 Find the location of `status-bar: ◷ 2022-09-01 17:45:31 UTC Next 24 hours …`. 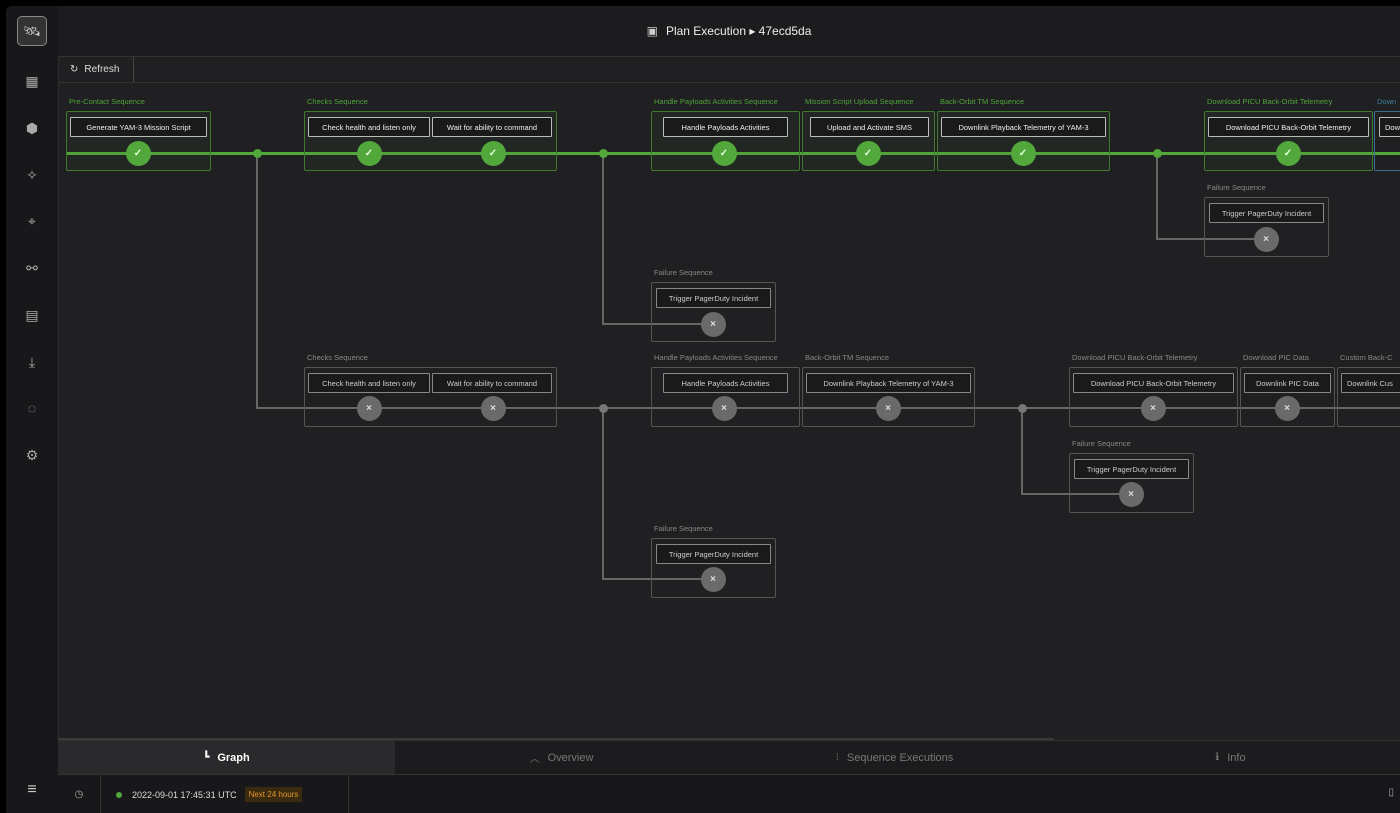

status-bar: ◷ 2022-09-01 17:45:31 UTC Next 24 hours … is located at coordinates (729, 793).